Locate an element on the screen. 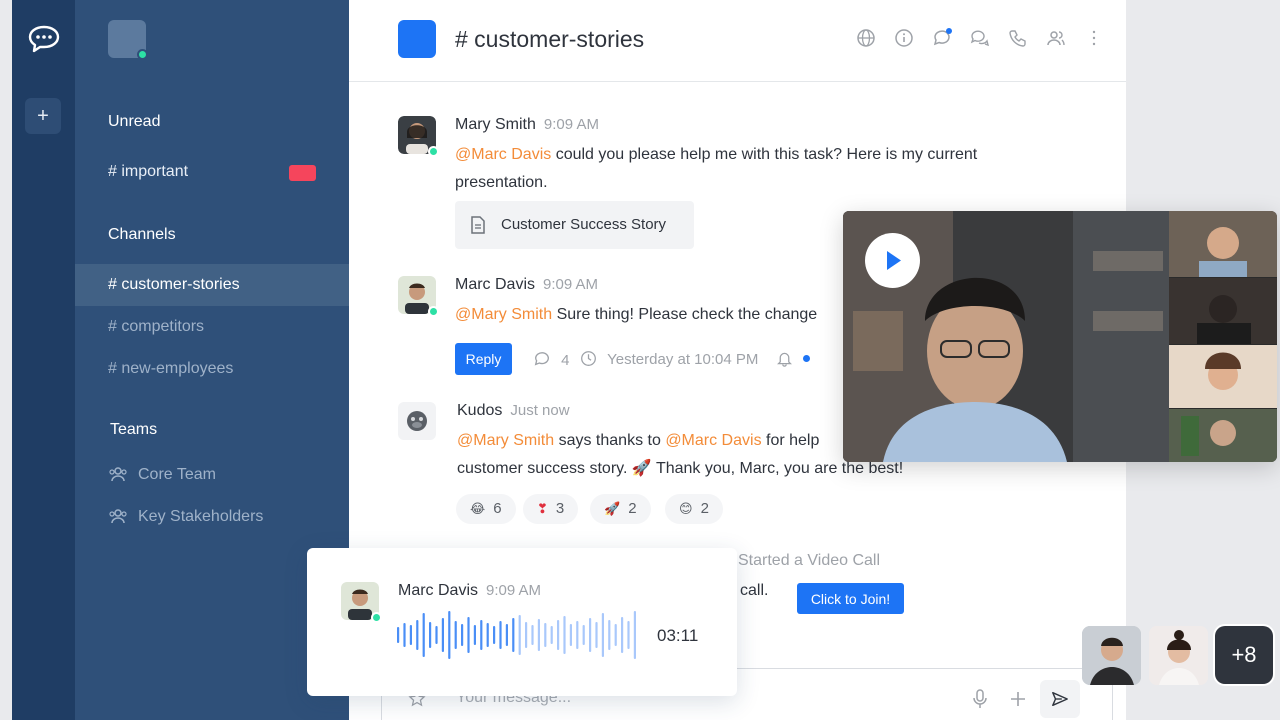 This screenshot has height=720, width=1280. more-participants-button: +8 is located at coordinates (1244, 655).